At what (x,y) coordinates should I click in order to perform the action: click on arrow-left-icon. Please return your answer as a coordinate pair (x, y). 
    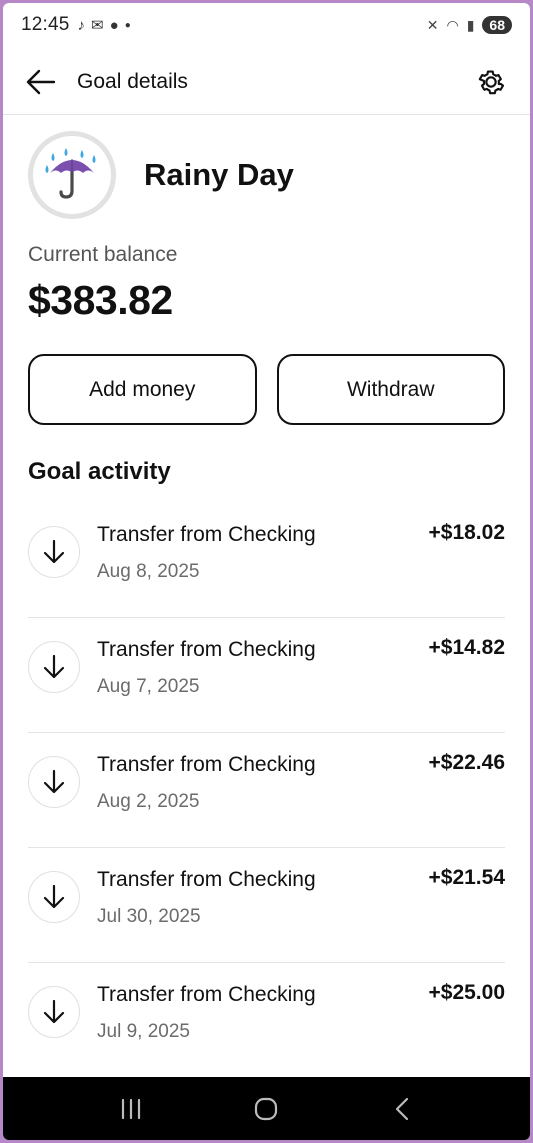
    Looking at the image, I should click on (41, 81).